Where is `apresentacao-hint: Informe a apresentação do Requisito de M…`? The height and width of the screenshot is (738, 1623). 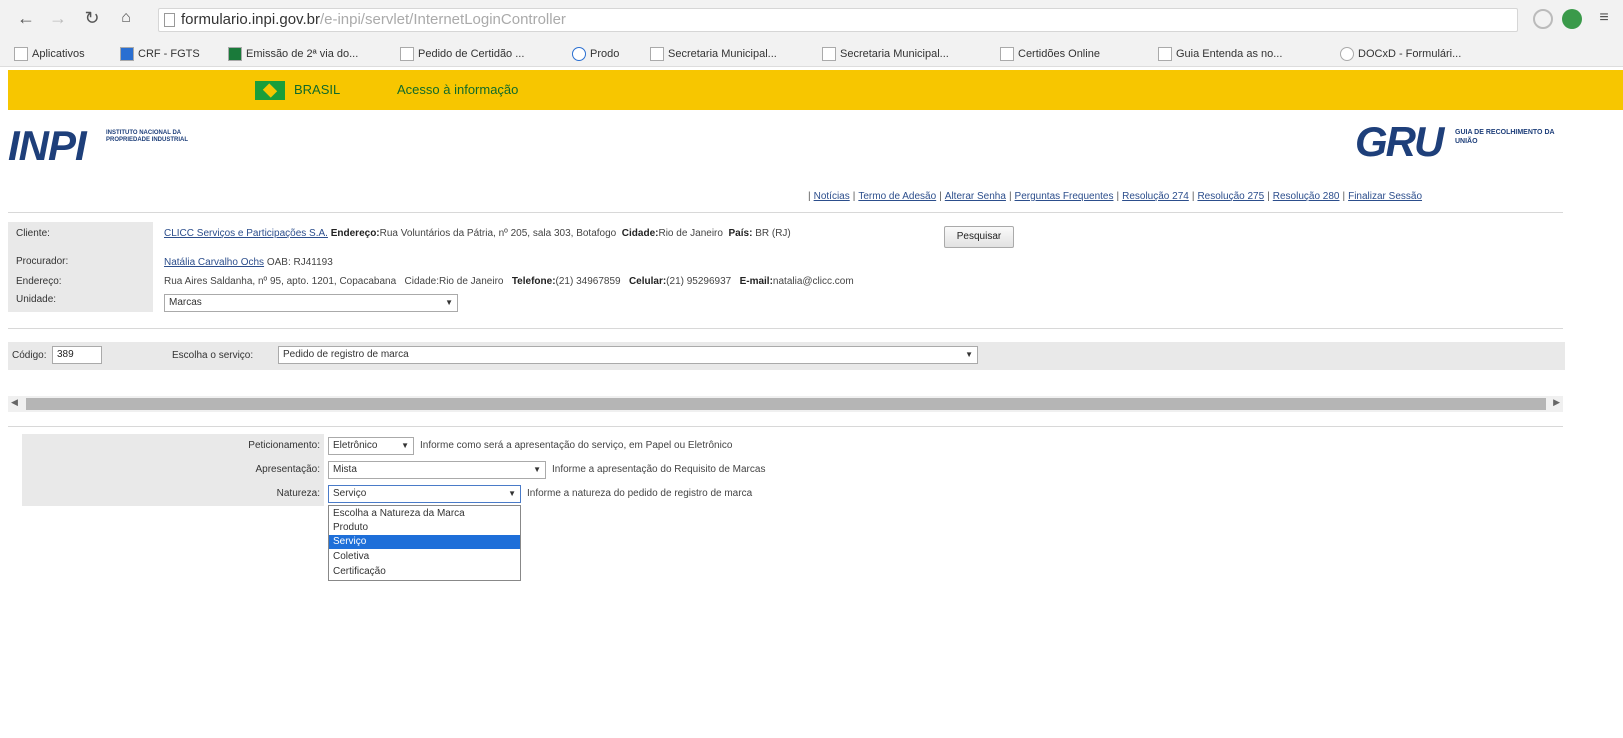
apresentacao-hint: Informe a apresentação do Requisito de M… is located at coordinates (659, 469).